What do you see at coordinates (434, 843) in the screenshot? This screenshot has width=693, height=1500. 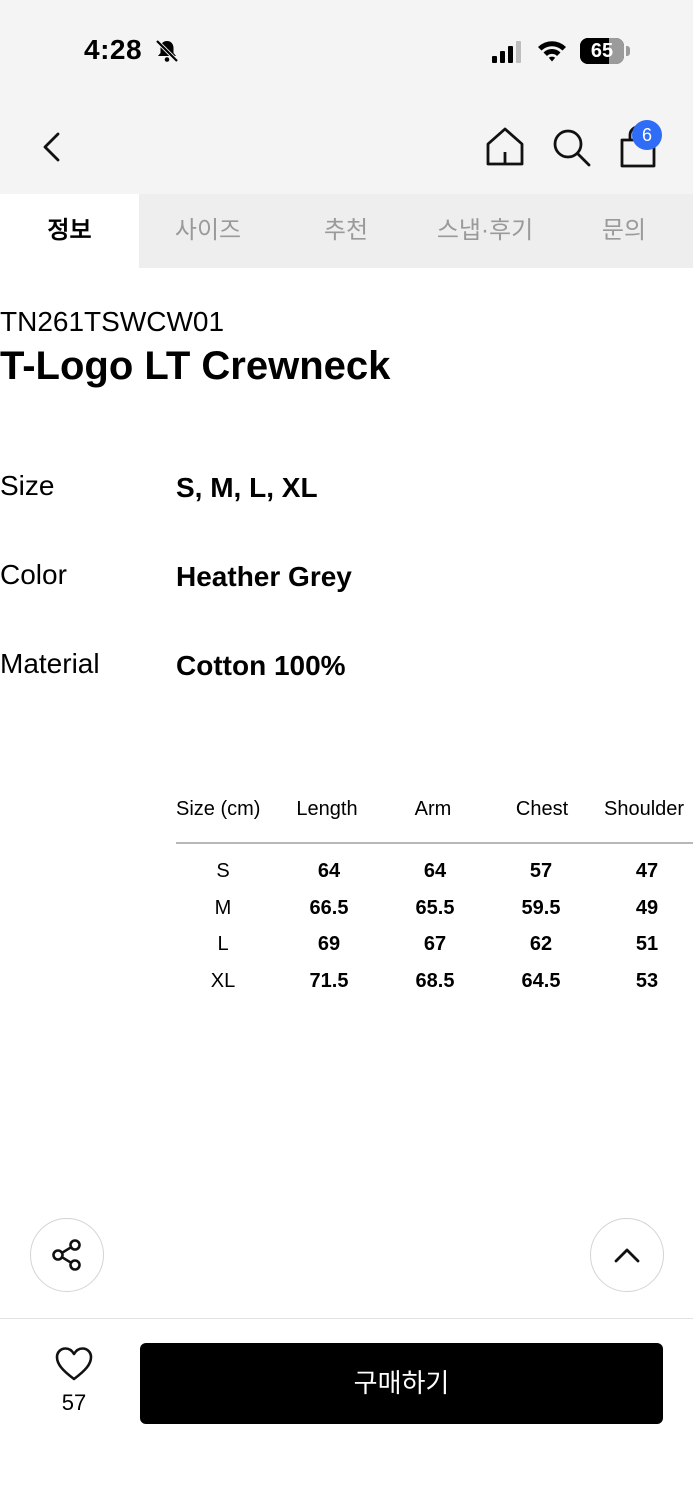 I see `size-table-divider` at bounding box center [434, 843].